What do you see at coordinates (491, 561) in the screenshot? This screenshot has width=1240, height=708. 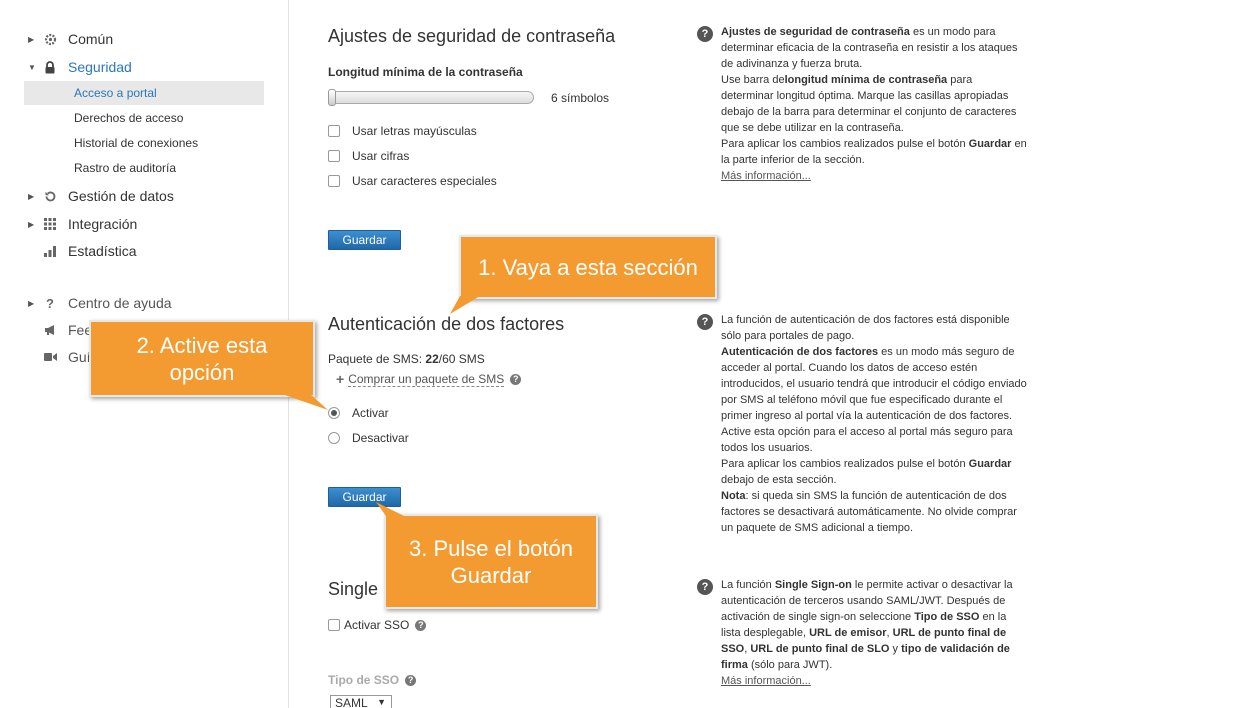 I see `callout-press-save: 3. Pulse el botón Guardar` at bounding box center [491, 561].